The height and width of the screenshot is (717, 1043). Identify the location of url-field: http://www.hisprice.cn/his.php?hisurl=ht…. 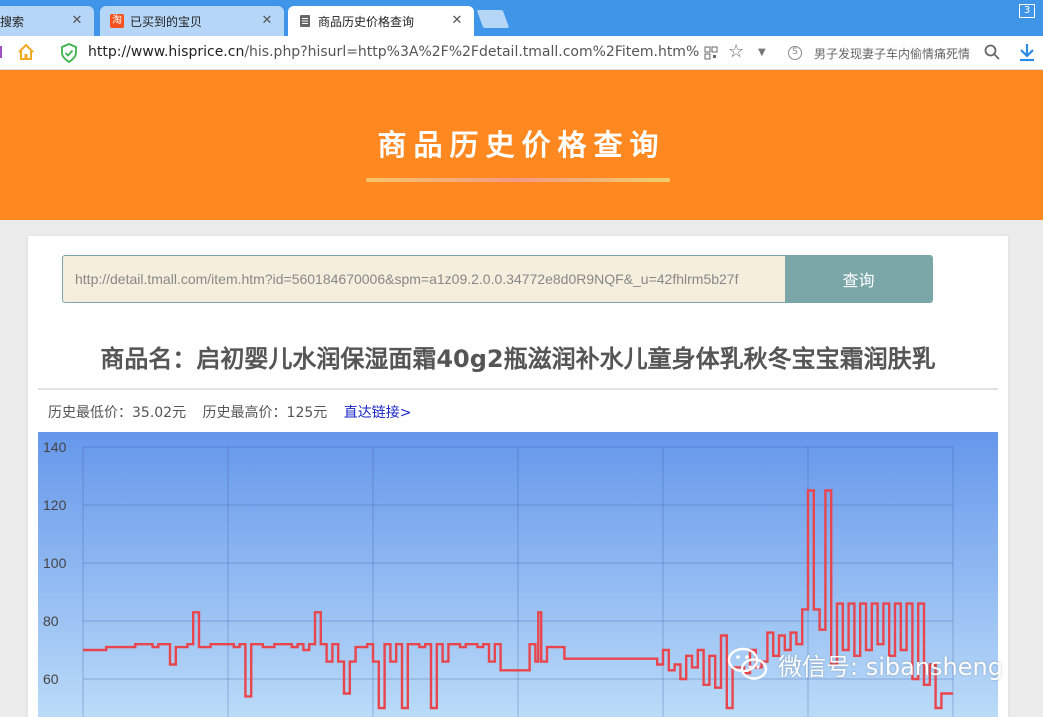
(394, 52).